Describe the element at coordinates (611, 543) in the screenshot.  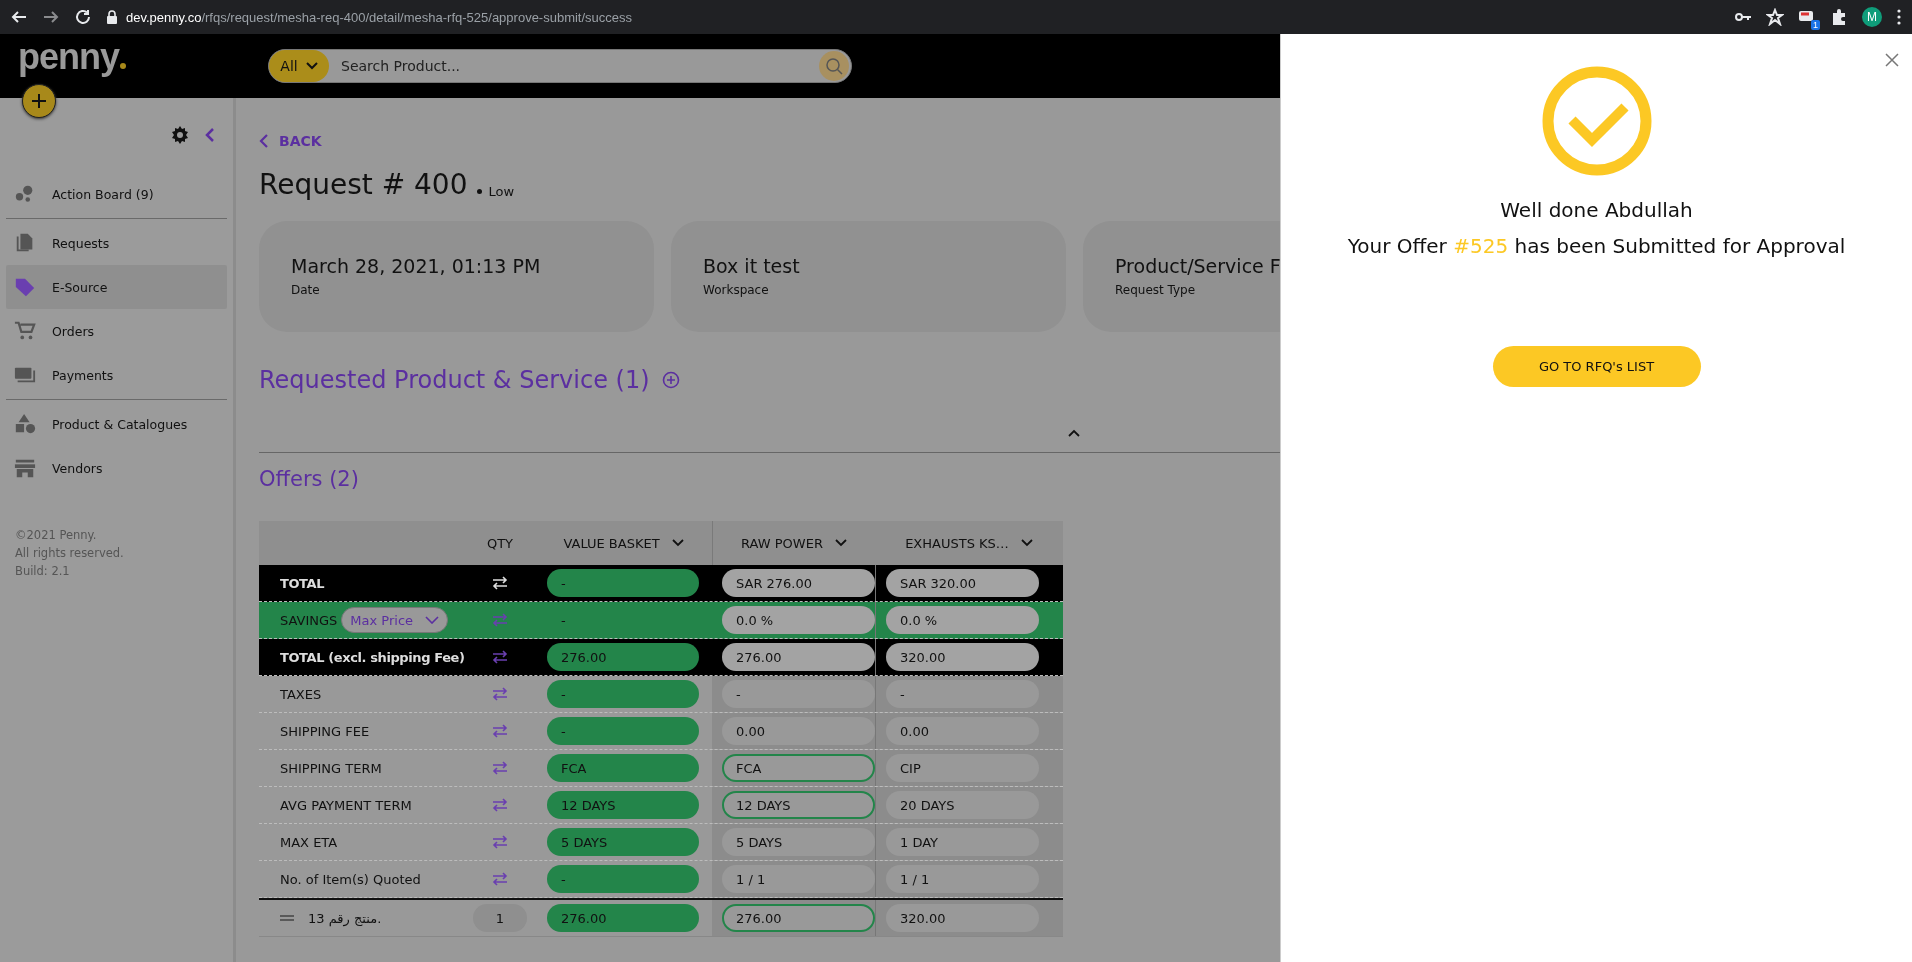
I see `column-header: VALUE BASKET` at that location.